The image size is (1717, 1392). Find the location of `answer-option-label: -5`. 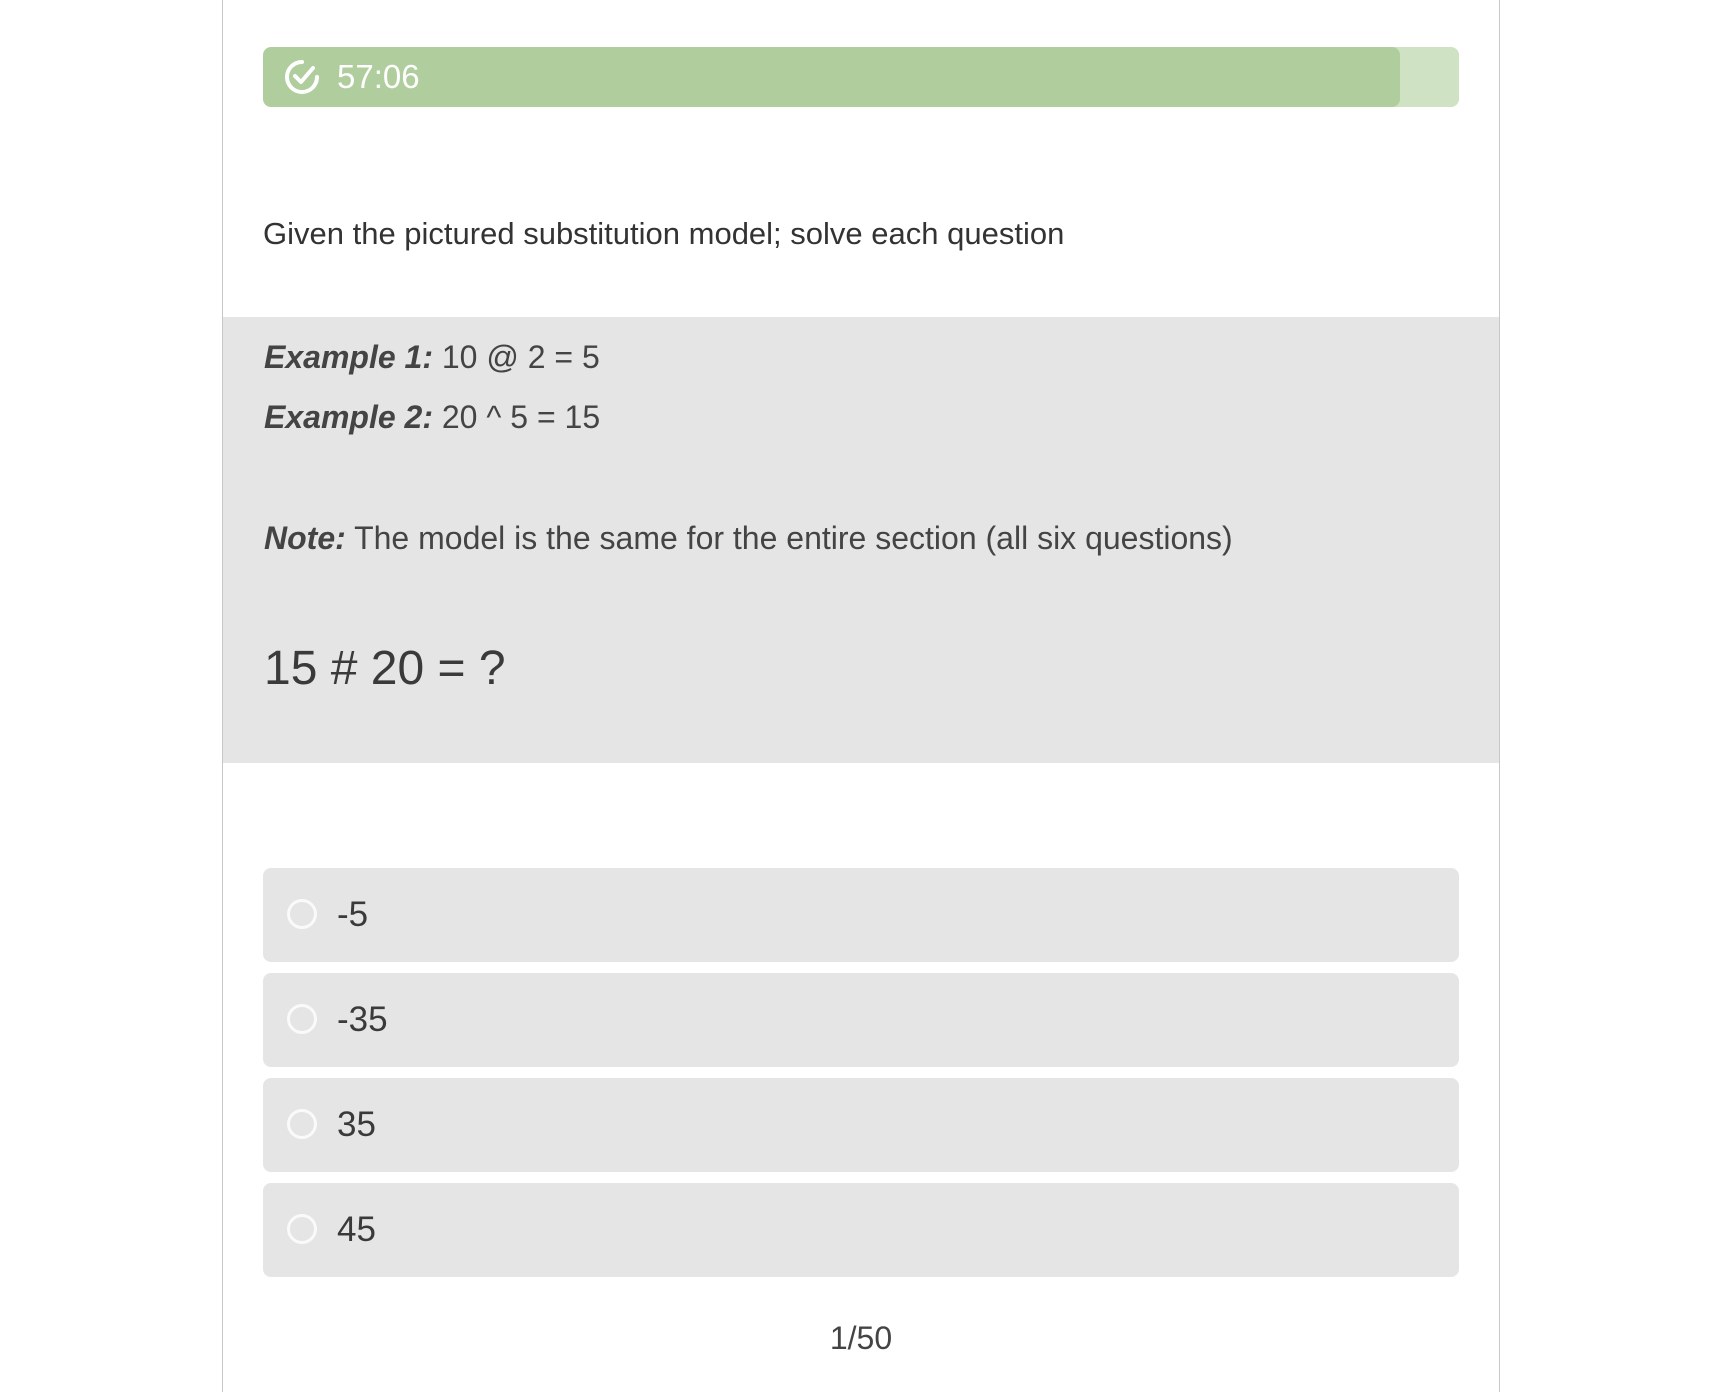

answer-option-label: -5 is located at coordinates (353, 914).